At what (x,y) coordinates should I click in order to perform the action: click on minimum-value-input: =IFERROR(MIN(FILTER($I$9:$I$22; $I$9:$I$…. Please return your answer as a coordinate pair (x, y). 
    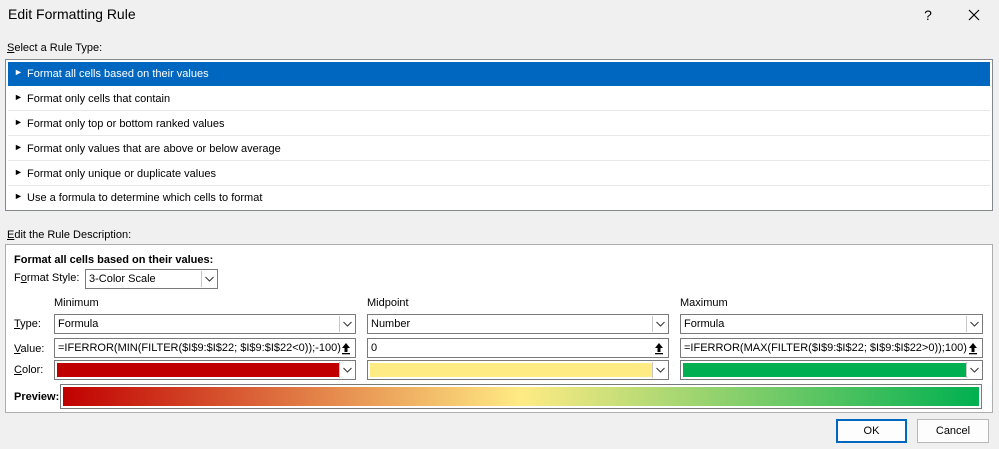
    Looking at the image, I should click on (205, 348).